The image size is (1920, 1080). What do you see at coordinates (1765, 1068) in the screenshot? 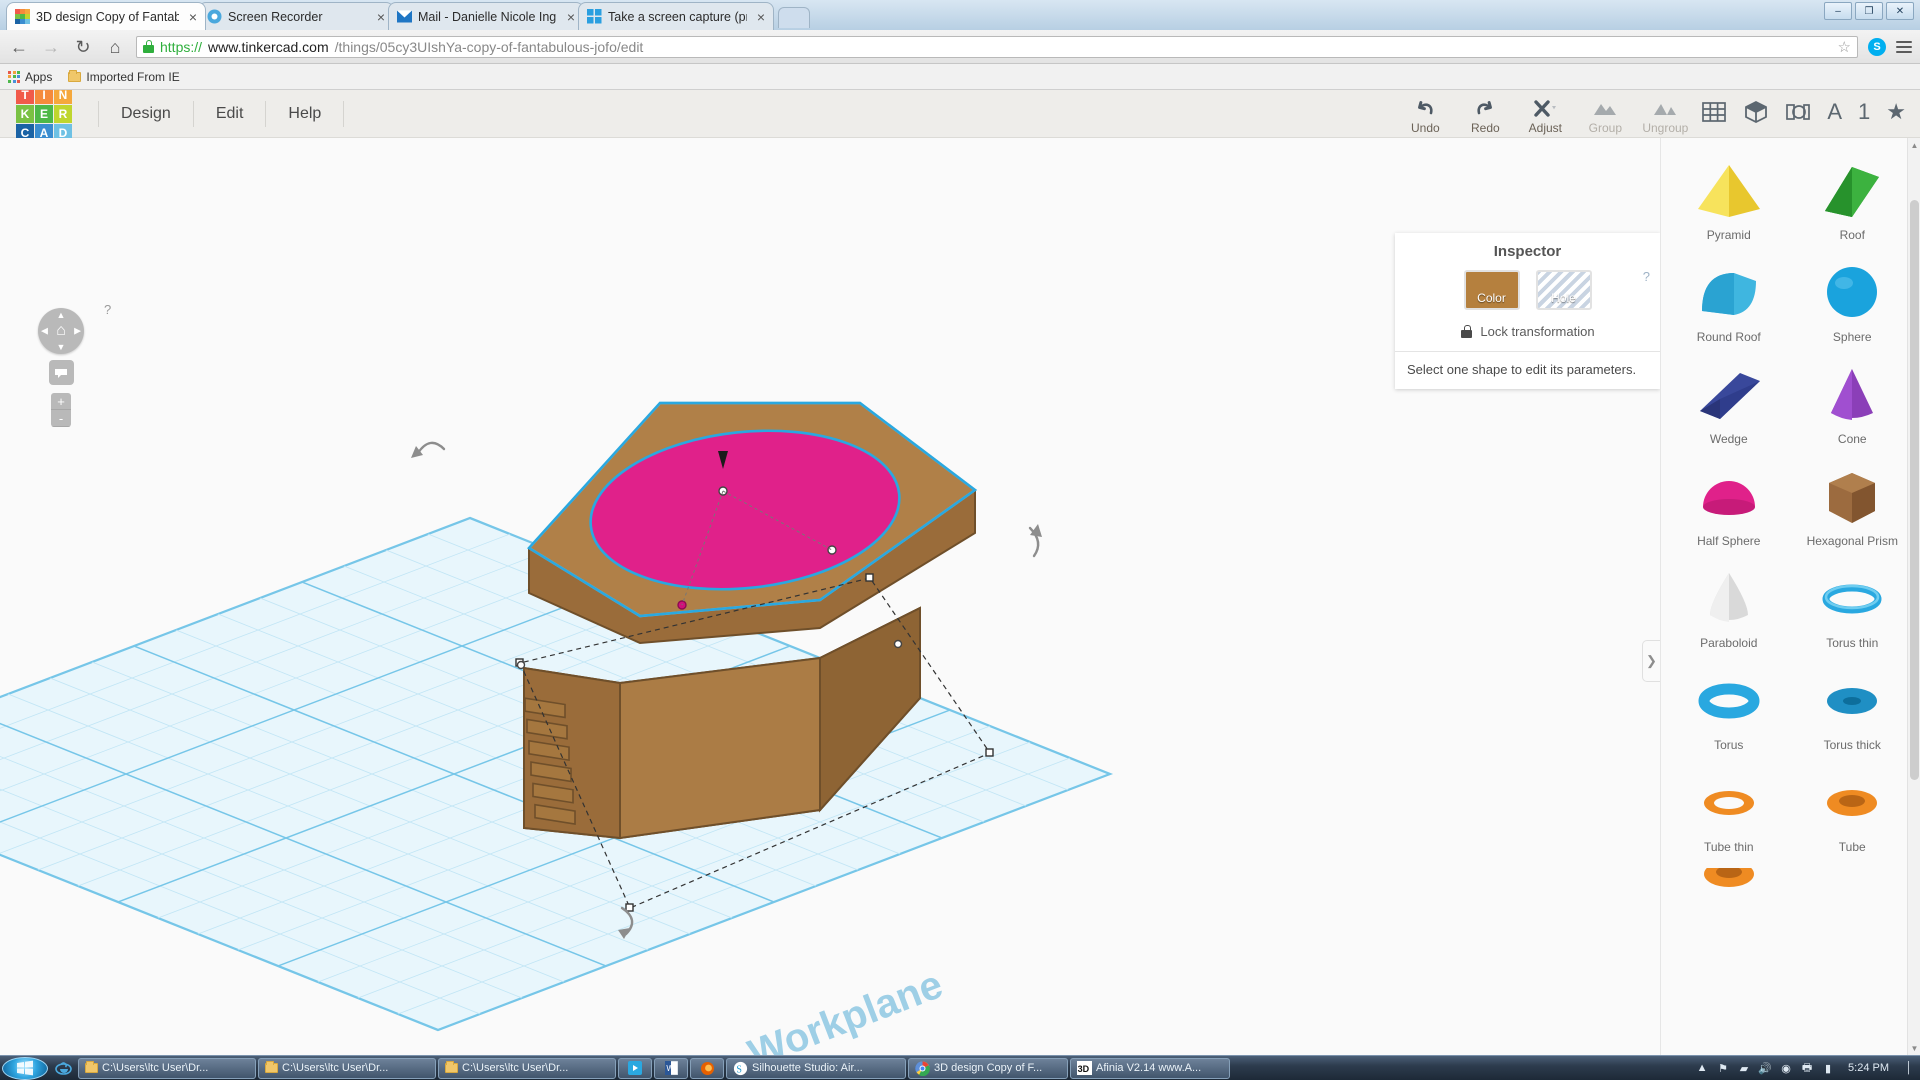
I see `volume-icon: 🔊` at bounding box center [1765, 1068].